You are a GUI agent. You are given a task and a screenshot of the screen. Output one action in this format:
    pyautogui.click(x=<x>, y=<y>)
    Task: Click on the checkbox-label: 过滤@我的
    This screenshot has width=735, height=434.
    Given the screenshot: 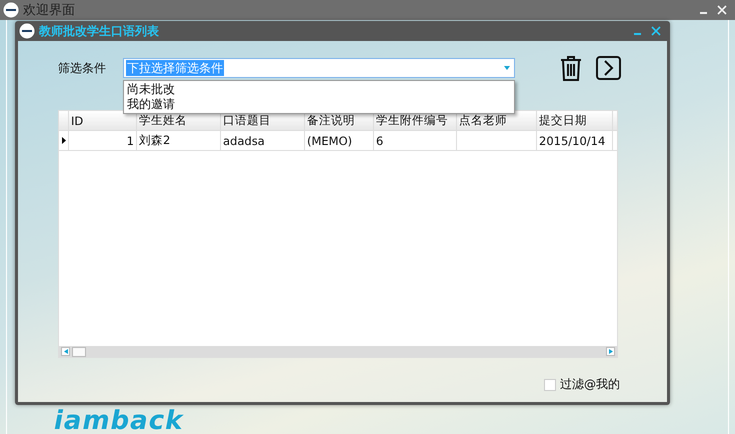 What is the action you would take?
    pyautogui.click(x=590, y=384)
    